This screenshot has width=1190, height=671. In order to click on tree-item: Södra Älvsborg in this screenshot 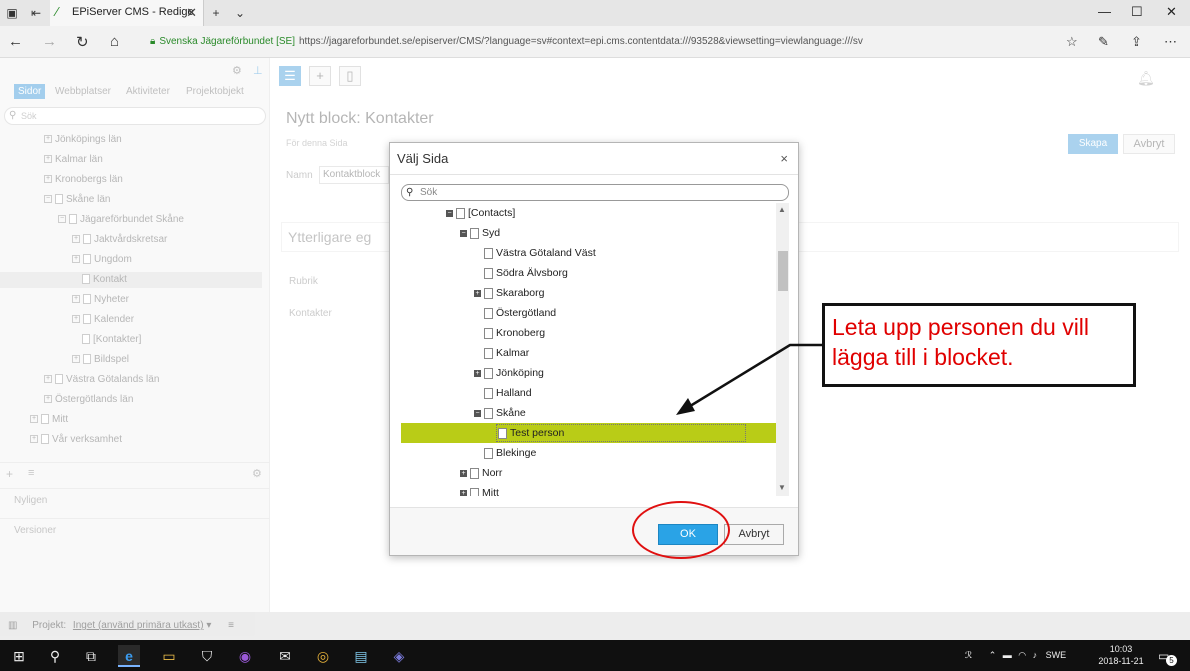, I will do `click(526, 273)`.